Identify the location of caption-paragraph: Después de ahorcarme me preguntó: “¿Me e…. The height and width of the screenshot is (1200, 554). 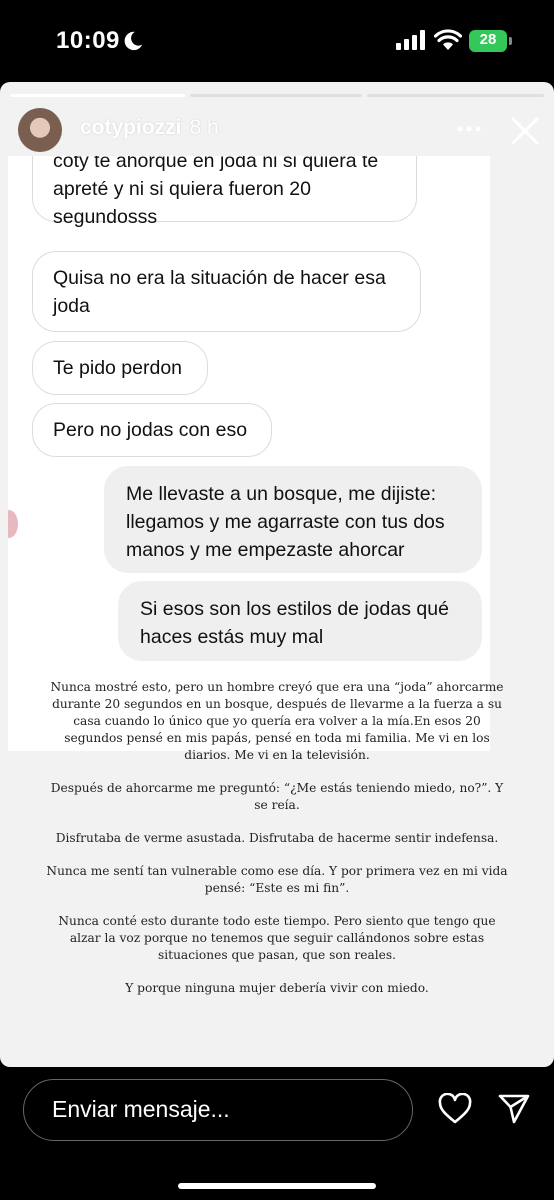
(277, 796).